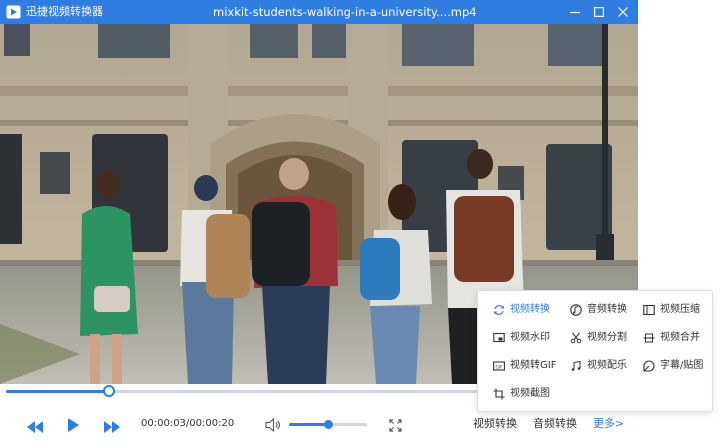 This screenshot has width=720, height=445. I want to click on close-icon, so click(623, 12).